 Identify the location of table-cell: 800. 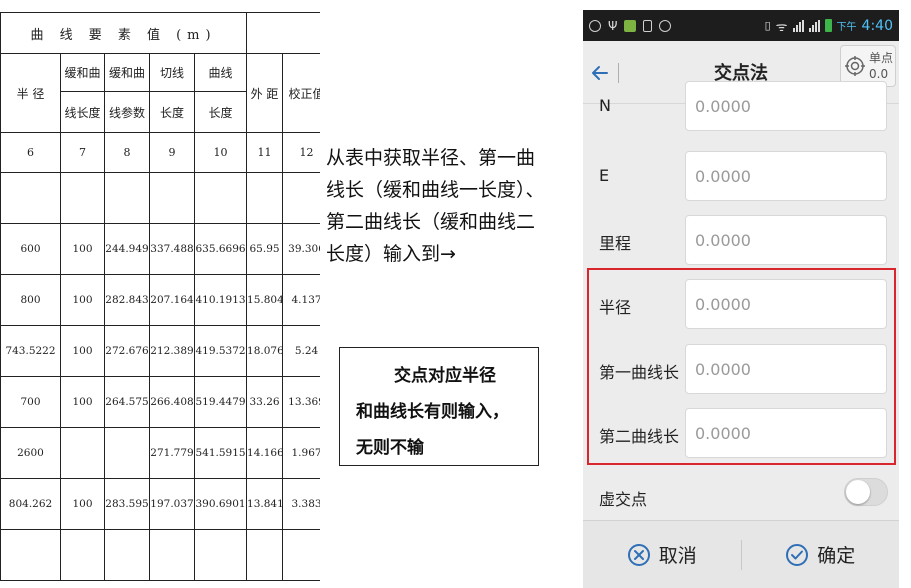
(30, 300).